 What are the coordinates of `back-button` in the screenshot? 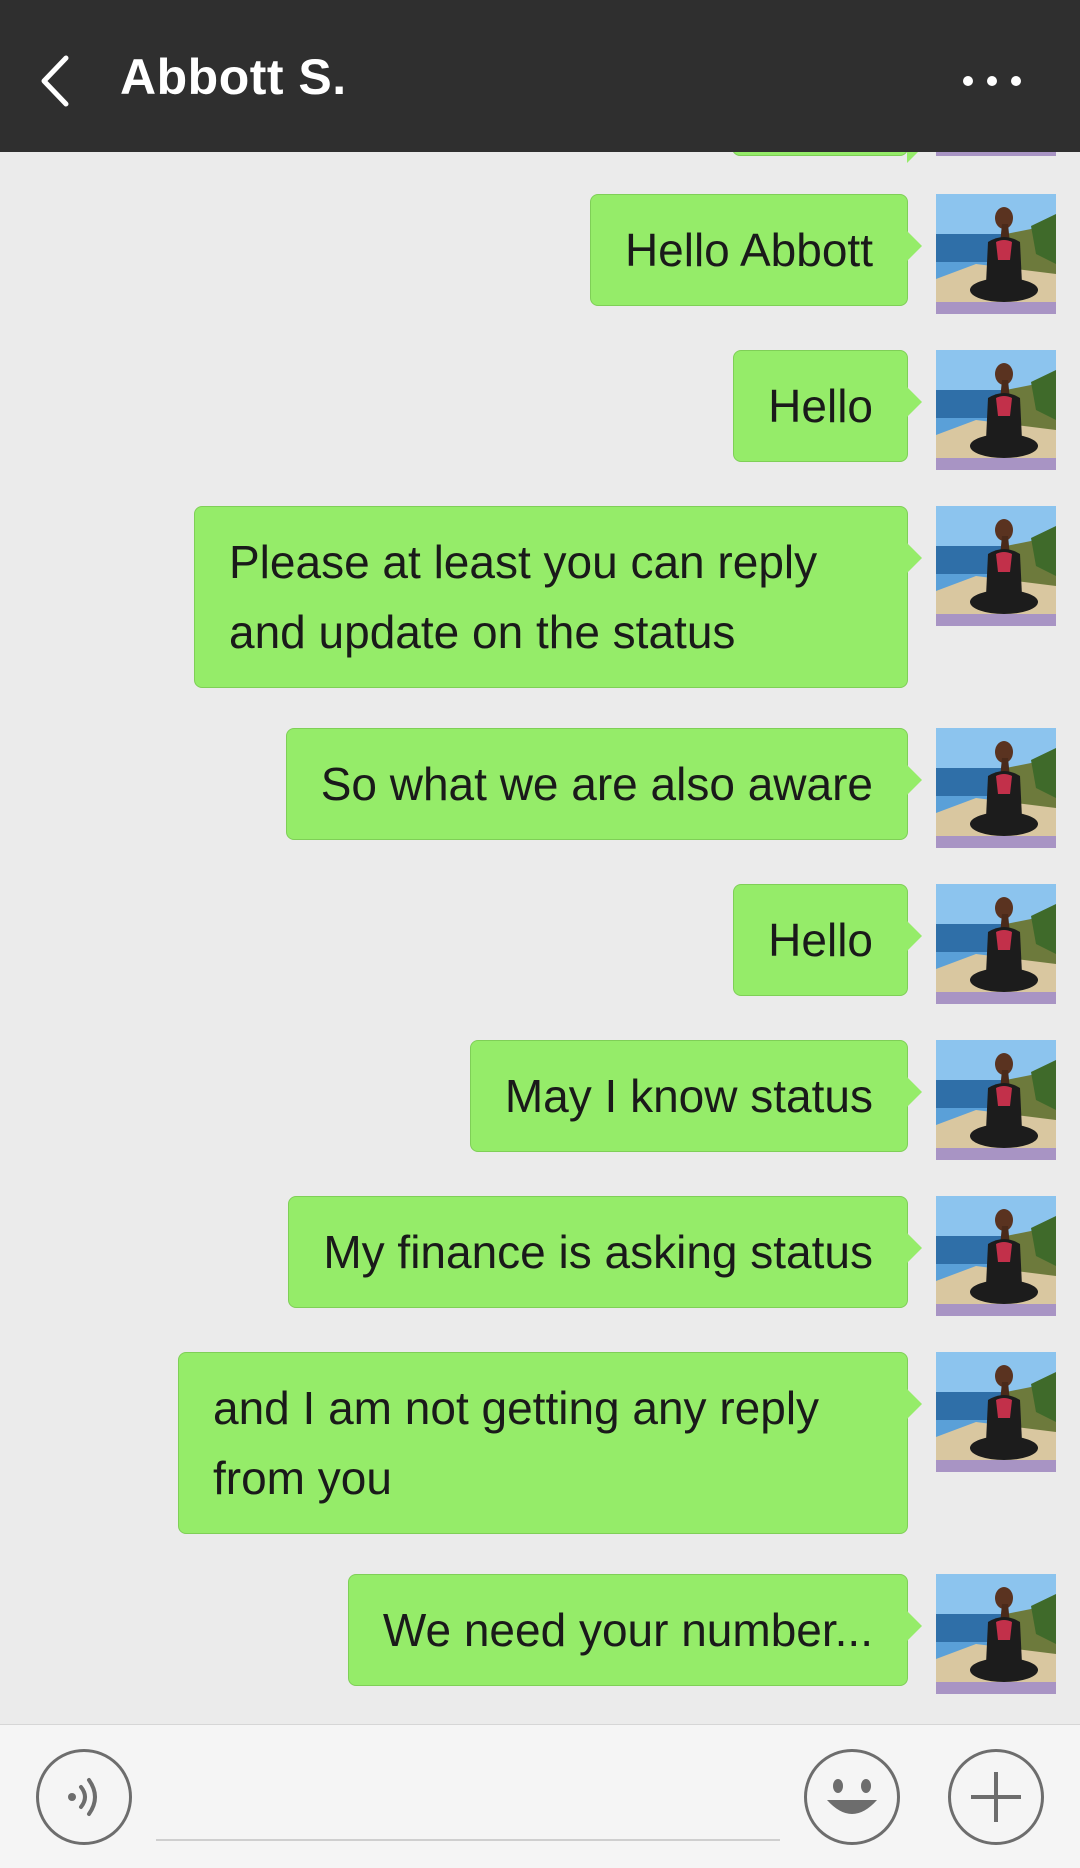 It's located at (60, 81).